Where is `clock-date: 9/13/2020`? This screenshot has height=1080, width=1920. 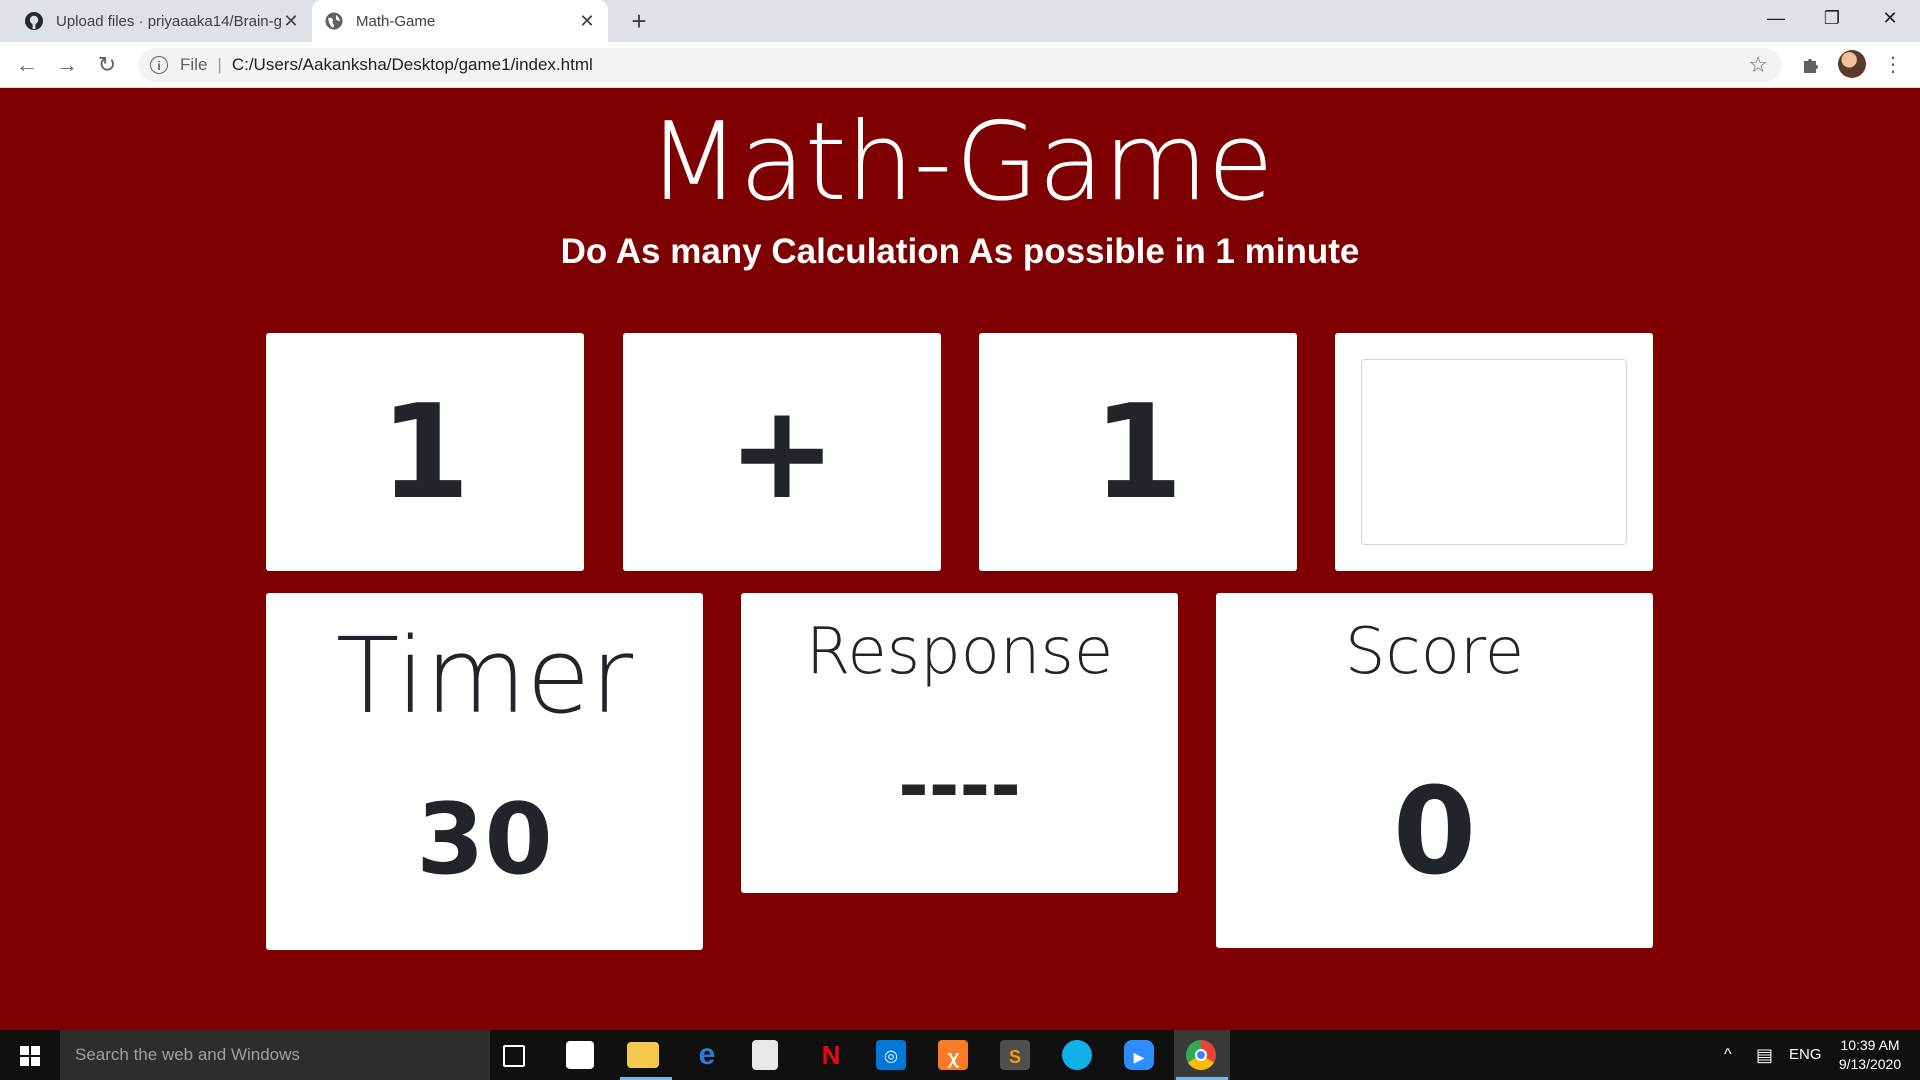
clock-date: 9/13/2020 is located at coordinates (1870, 1064).